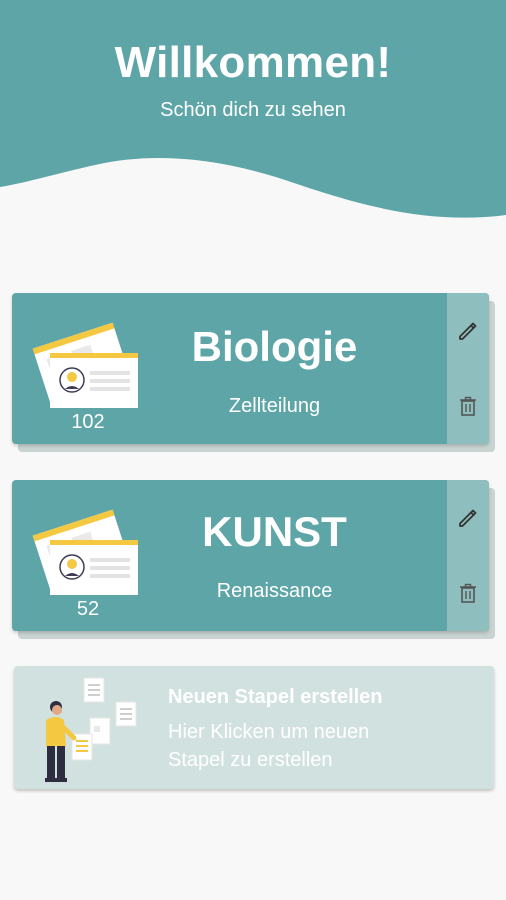 This screenshot has width=506, height=900. What do you see at coordinates (253, 110) in the screenshot?
I see `page-subtitle: Schön dich zu sehen` at bounding box center [253, 110].